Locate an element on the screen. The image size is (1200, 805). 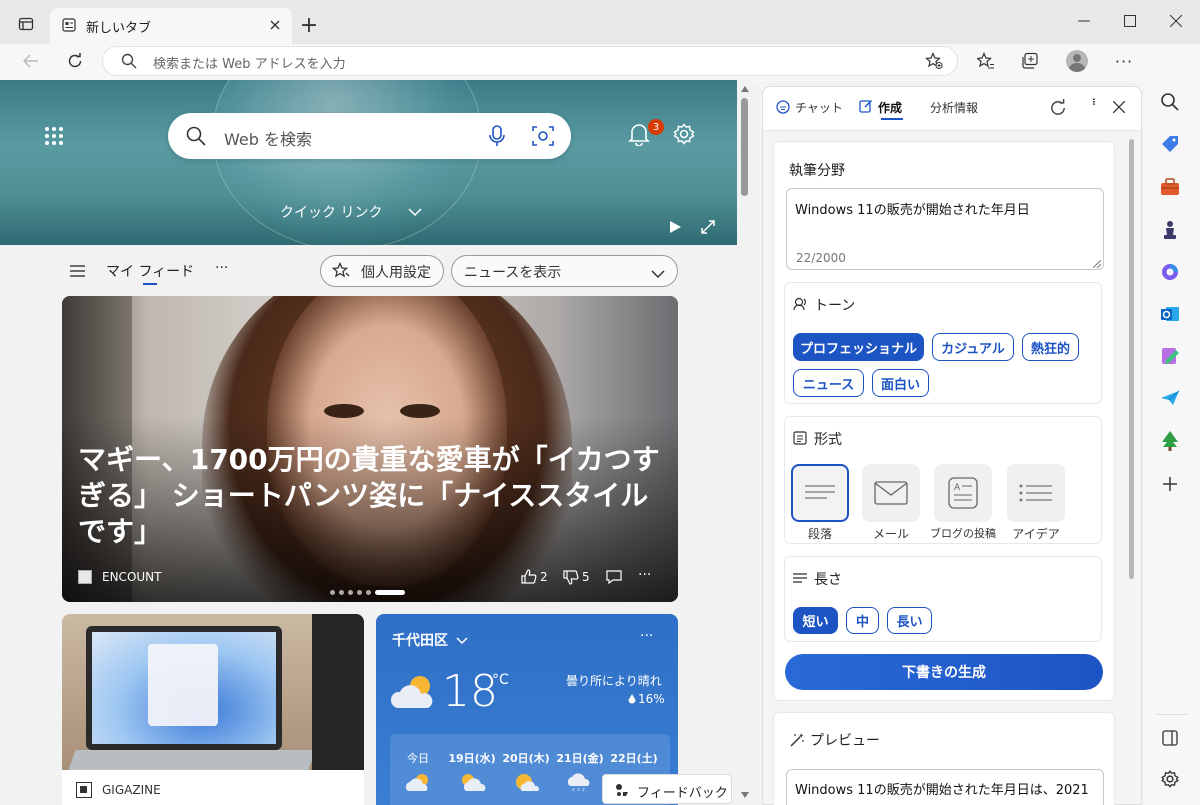
show-news-dropdown: ニュースを表示 is located at coordinates (564, 271).